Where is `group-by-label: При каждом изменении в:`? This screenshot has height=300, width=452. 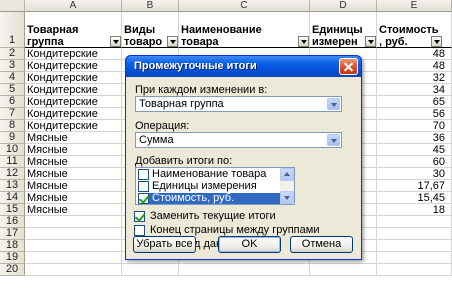
group-by-label: При каждом изменении в: is located at coordinates (201, 90).